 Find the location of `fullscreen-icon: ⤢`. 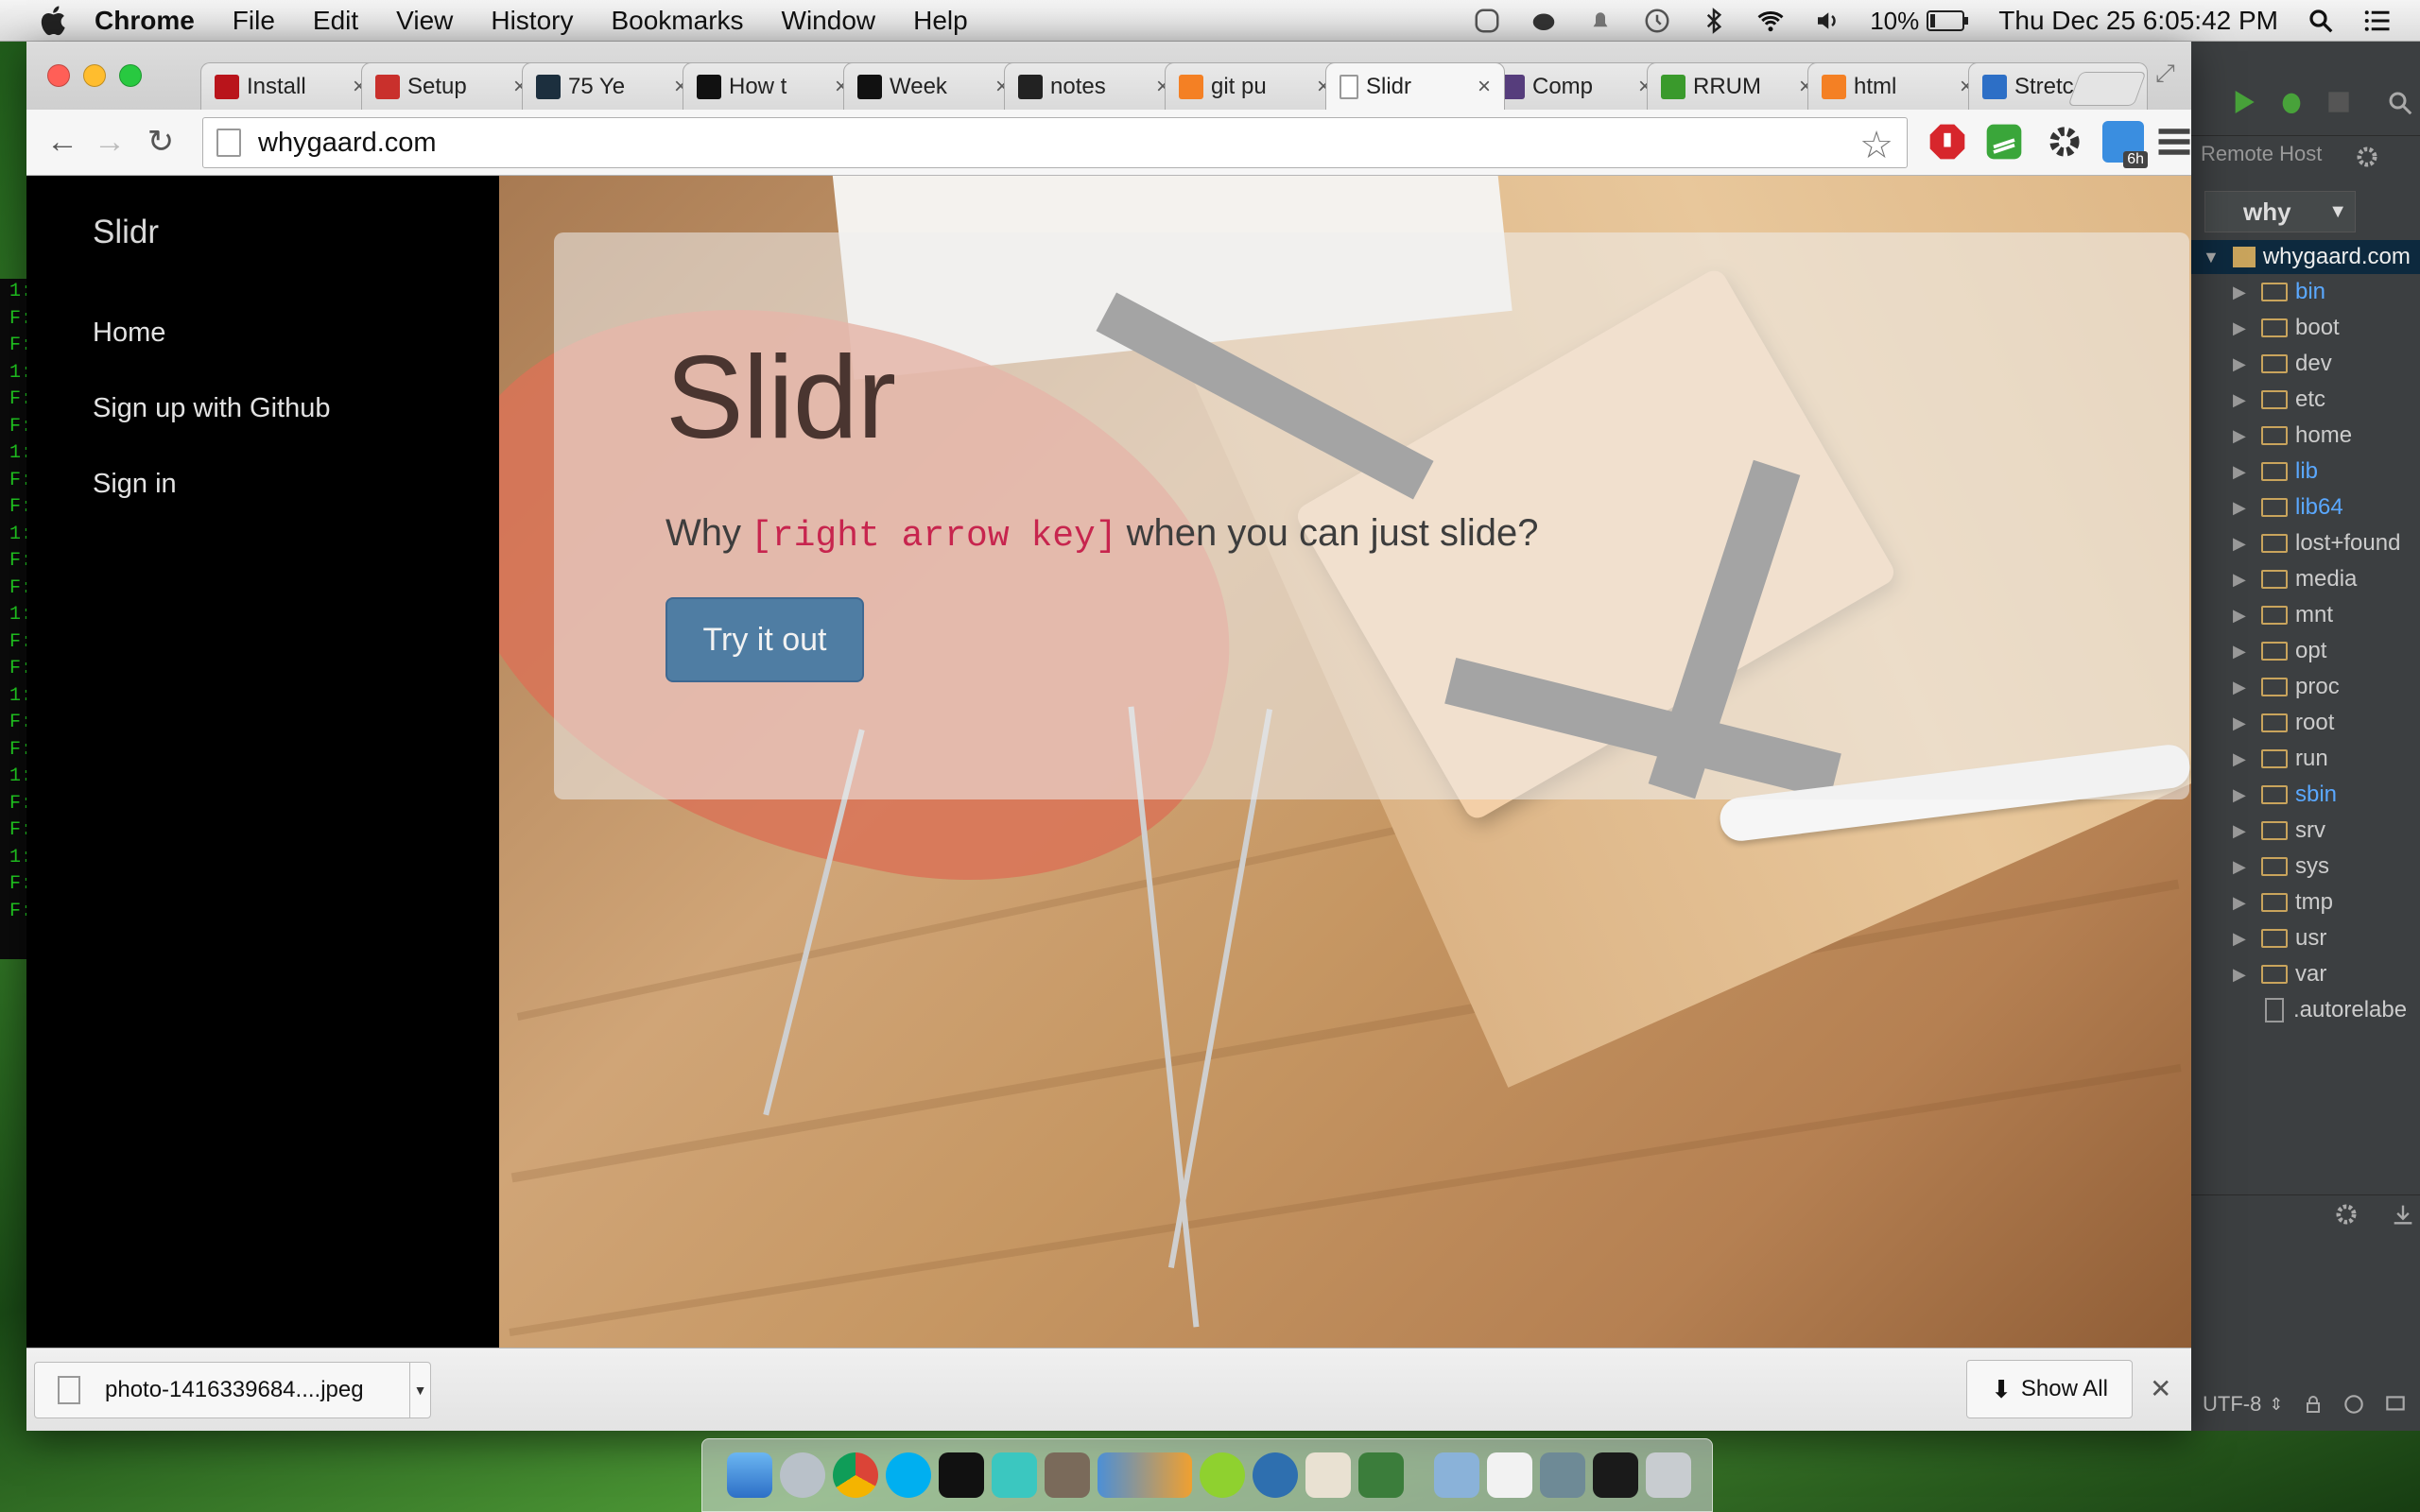

fullscreen-icon: ⤢ is located at coordinates (2169, 73).